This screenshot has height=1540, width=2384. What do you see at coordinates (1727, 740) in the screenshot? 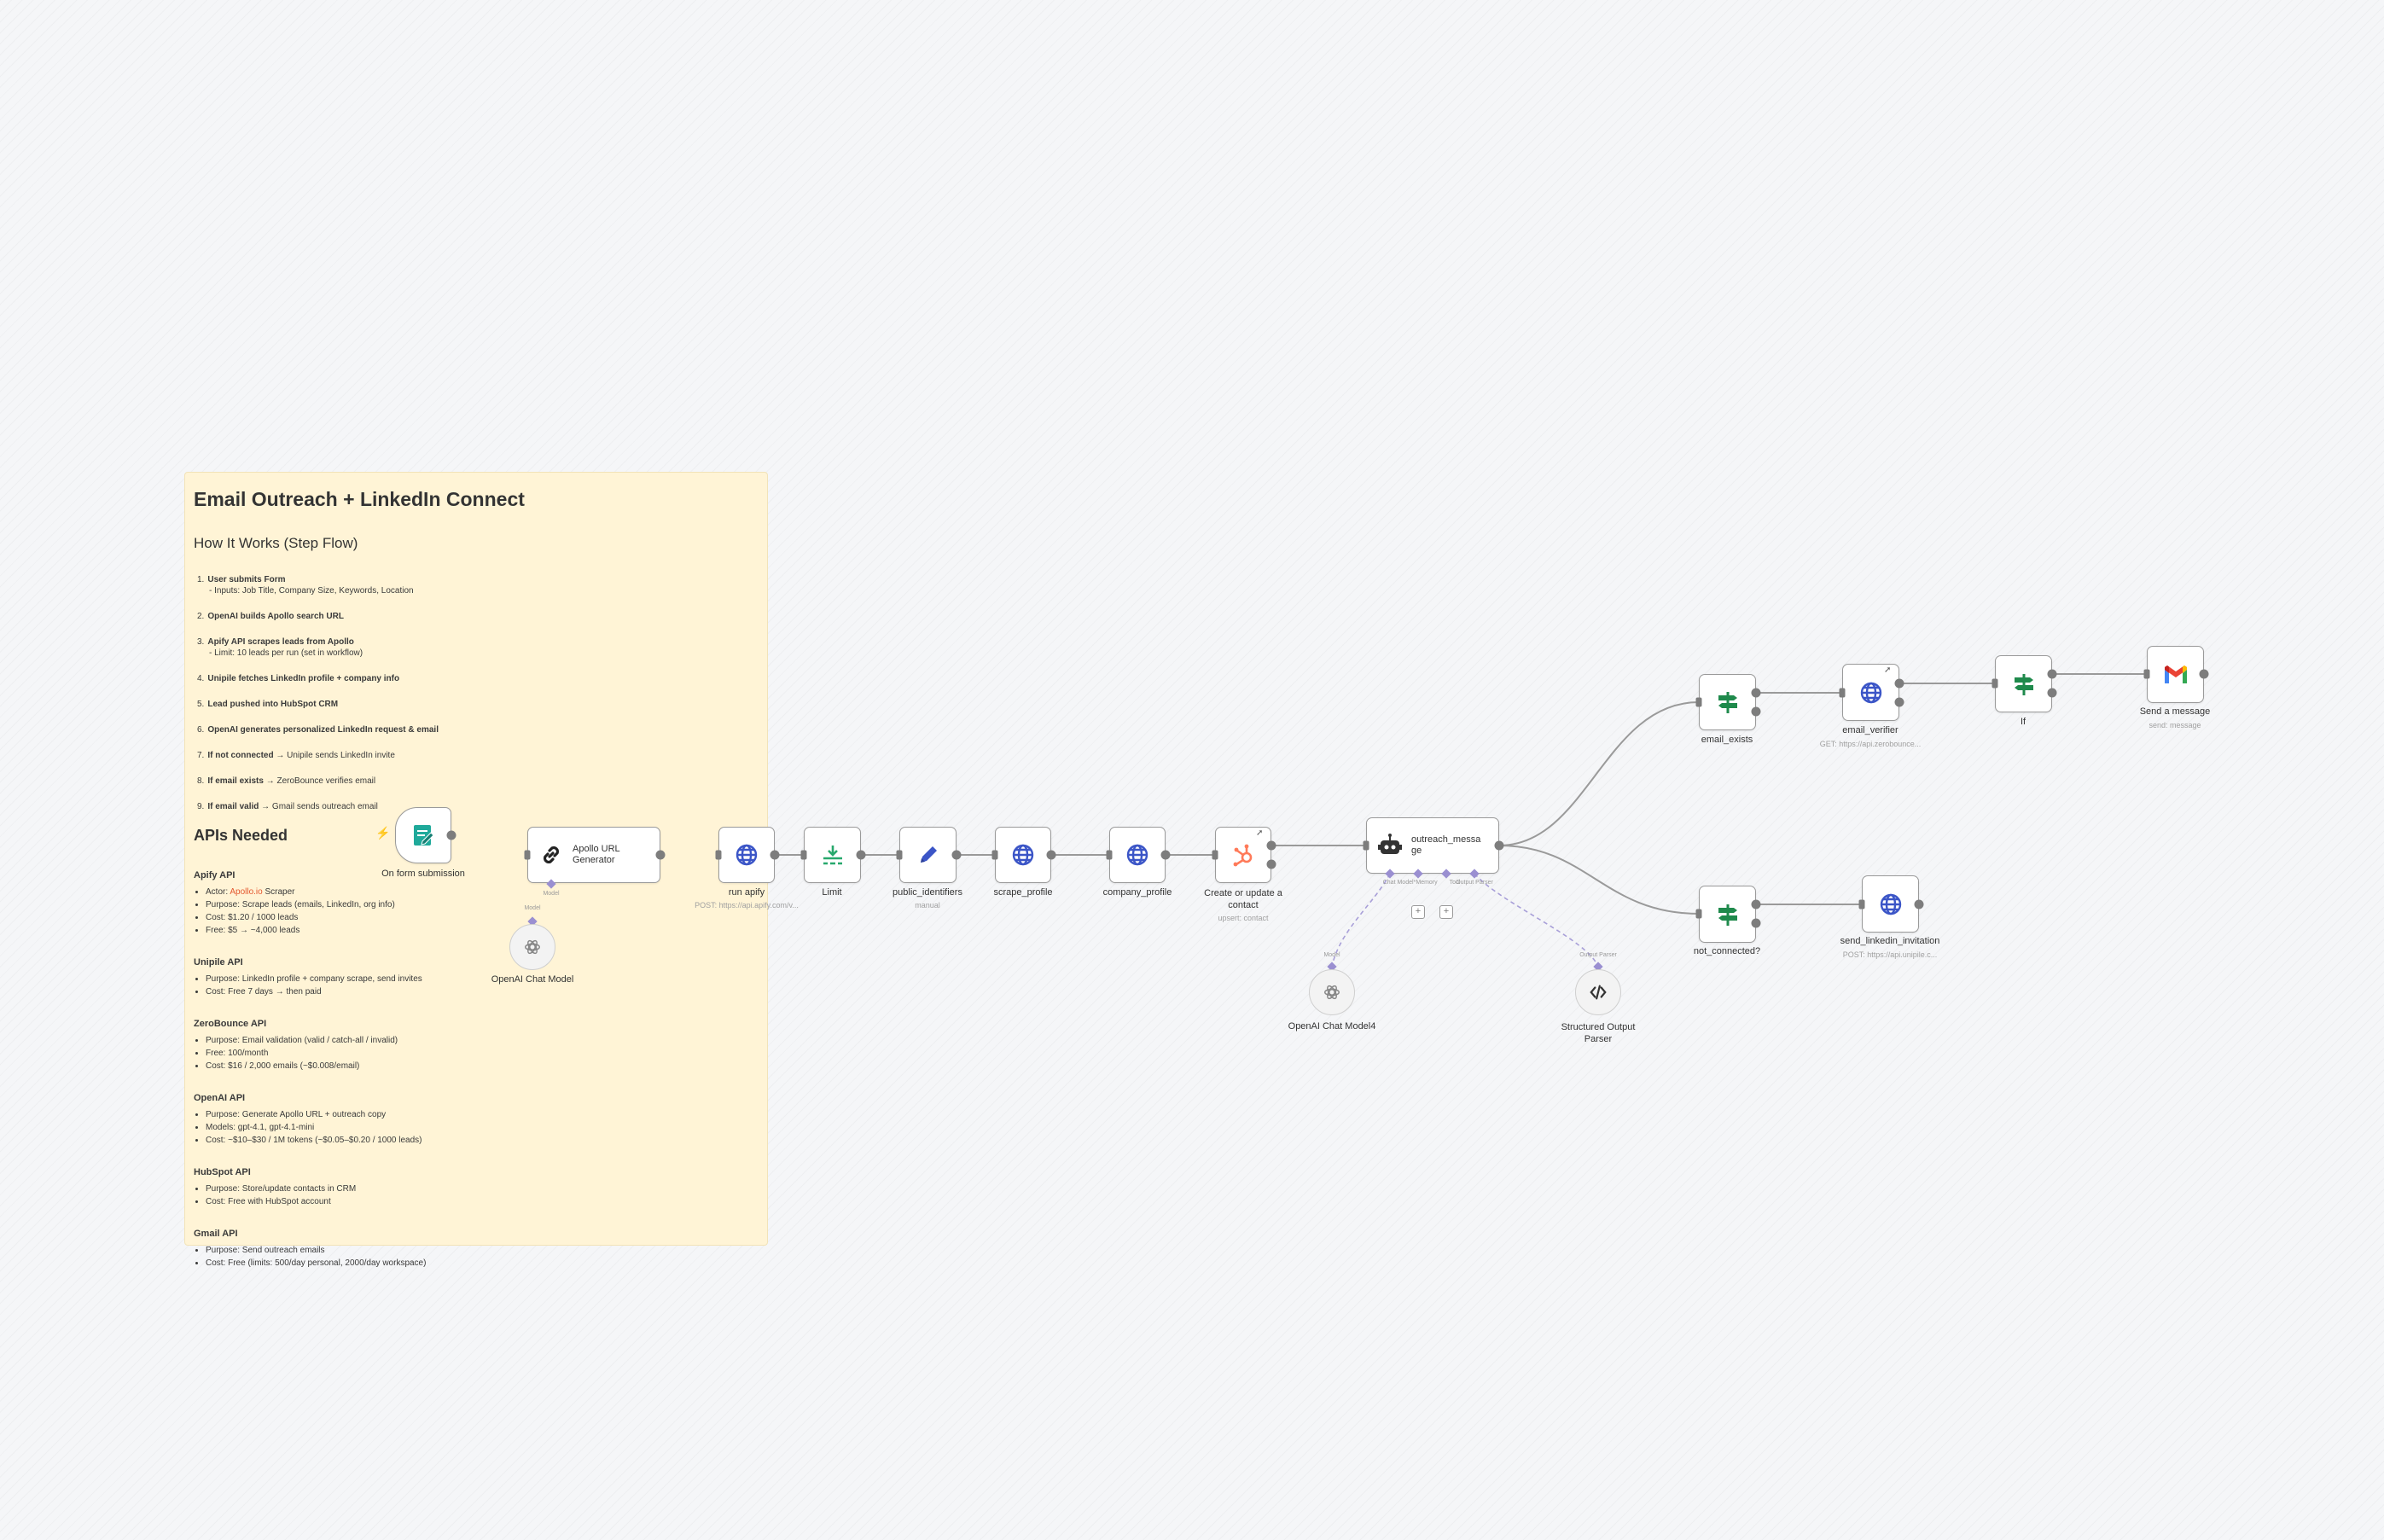
I see `node-label: email_exists` at bounding box center [1727, 740].